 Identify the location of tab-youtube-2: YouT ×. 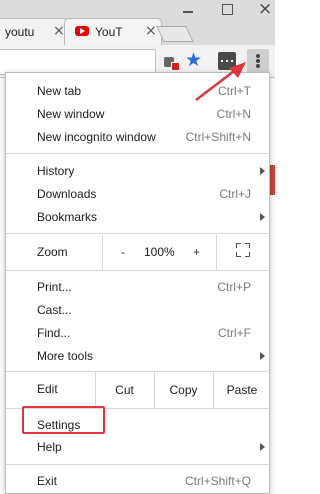
(113, 31).